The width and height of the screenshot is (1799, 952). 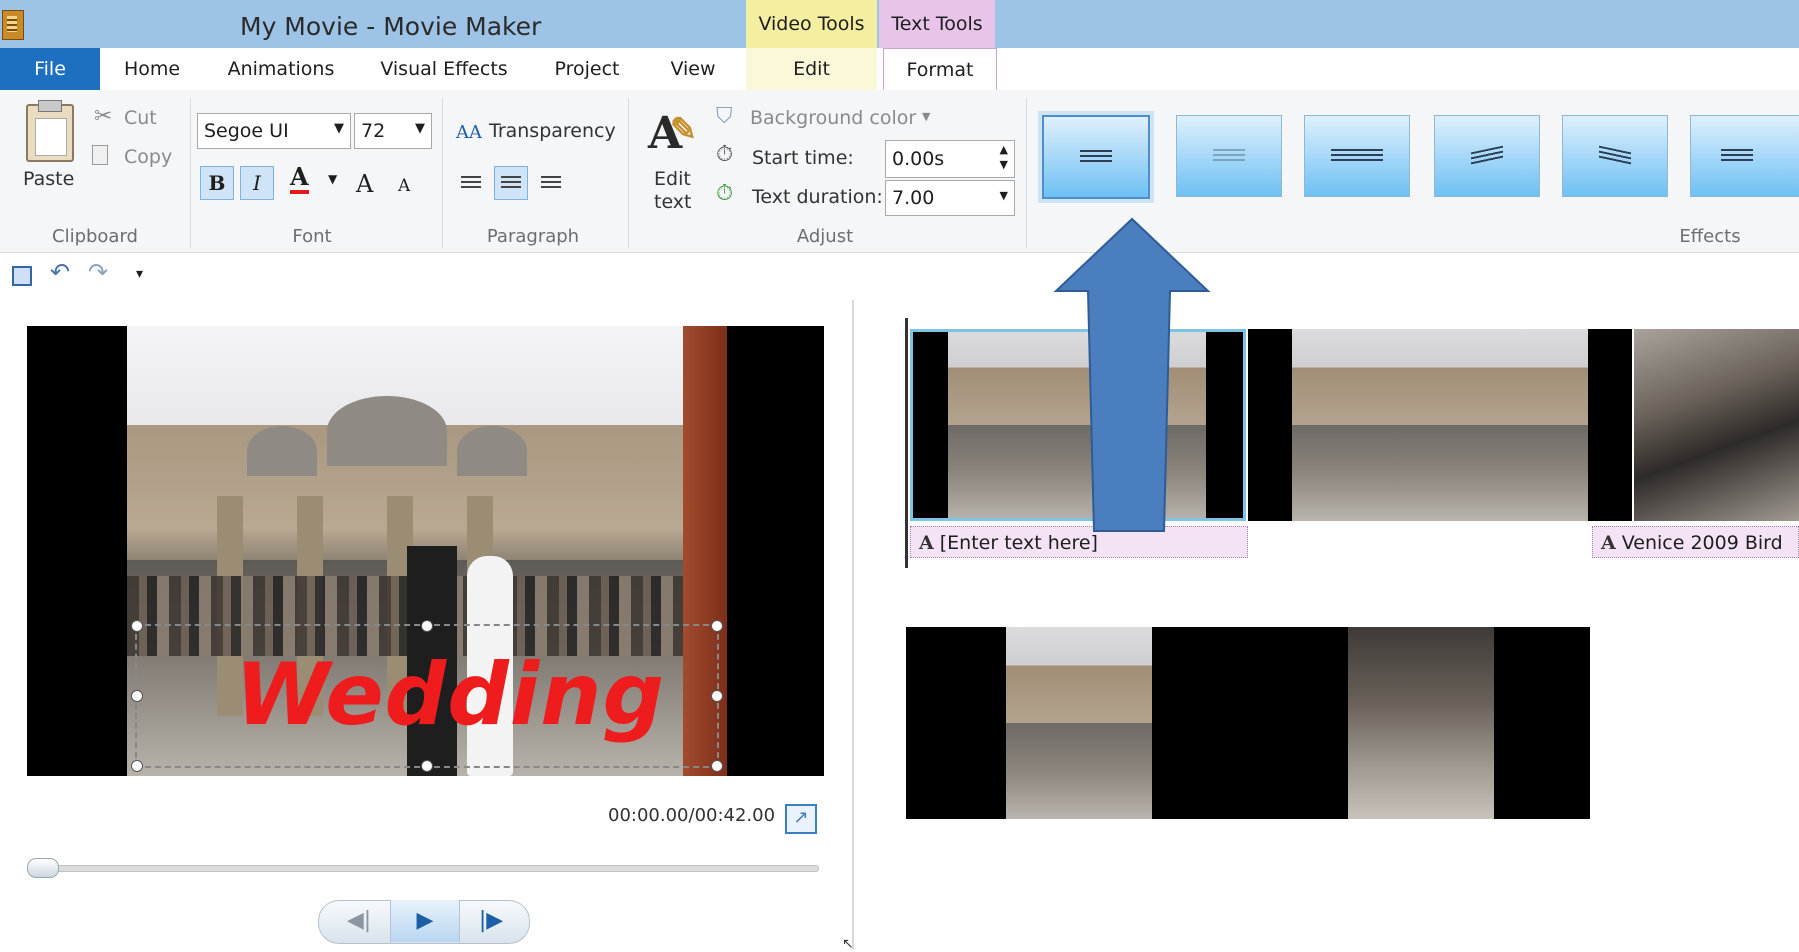 What do you see at coordinates (587, 69) in the screenshot?
I see `tab-project: Project` at bounding box center [587, 69].